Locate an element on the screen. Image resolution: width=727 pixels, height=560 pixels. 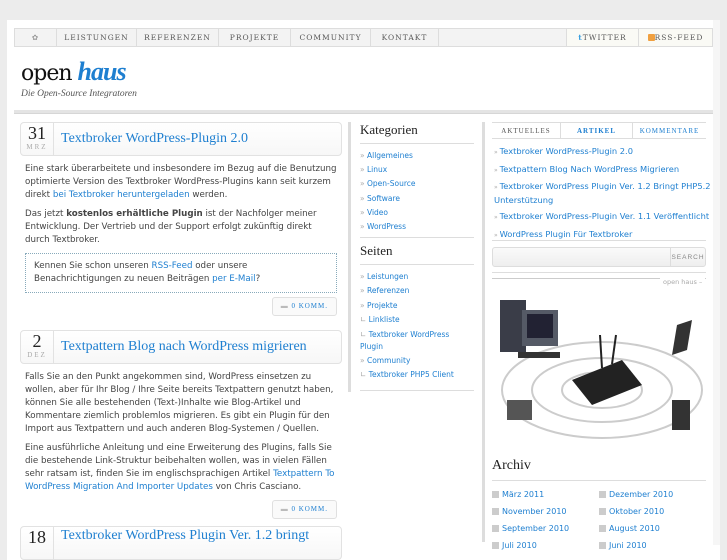
tab-artikel: ARTIKEL is located at coordinates (596, 130).